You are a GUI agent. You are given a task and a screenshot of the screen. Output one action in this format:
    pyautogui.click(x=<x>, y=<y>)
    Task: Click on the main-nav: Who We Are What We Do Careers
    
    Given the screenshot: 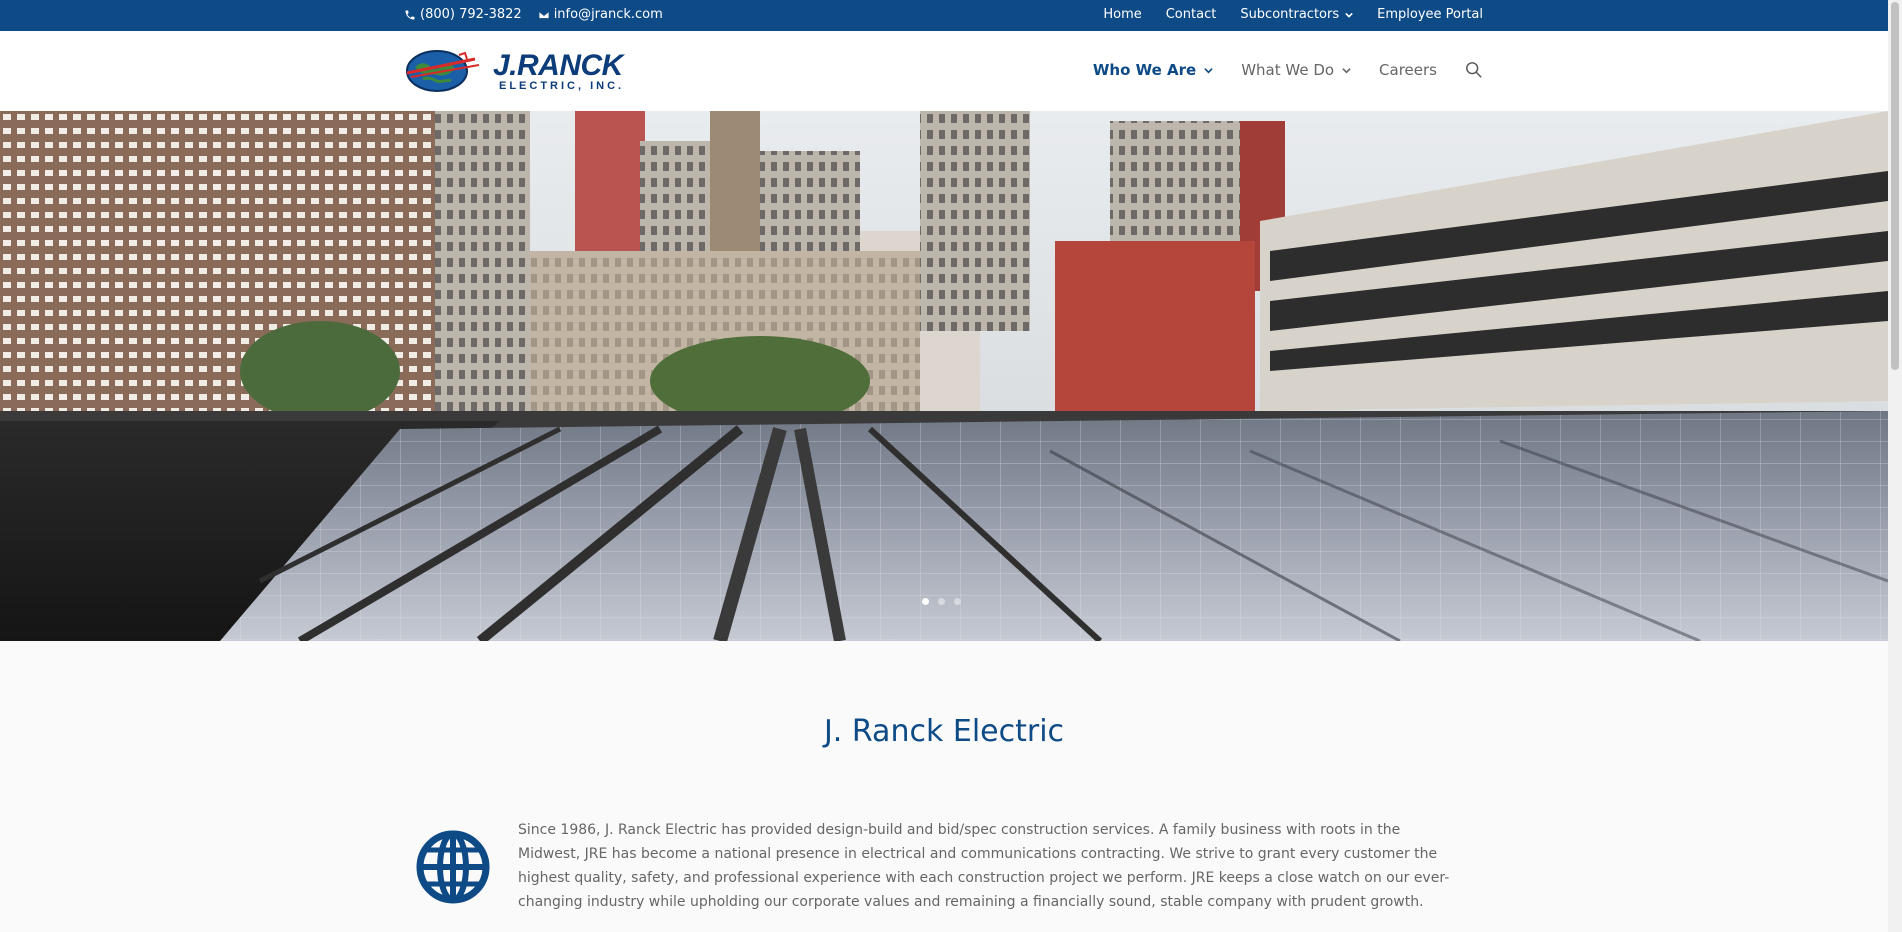 What is the action you would take?
    pyautogui.click(x=1288, y=70)
    